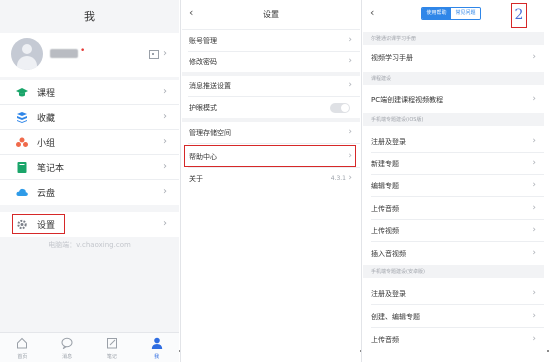 The width and height of the screenshot is (554, 362). Describe the element at coordinates (397, 120) in the screenshot. I see `section-header-label: 手机端专题建设(iOS版)` at that location.